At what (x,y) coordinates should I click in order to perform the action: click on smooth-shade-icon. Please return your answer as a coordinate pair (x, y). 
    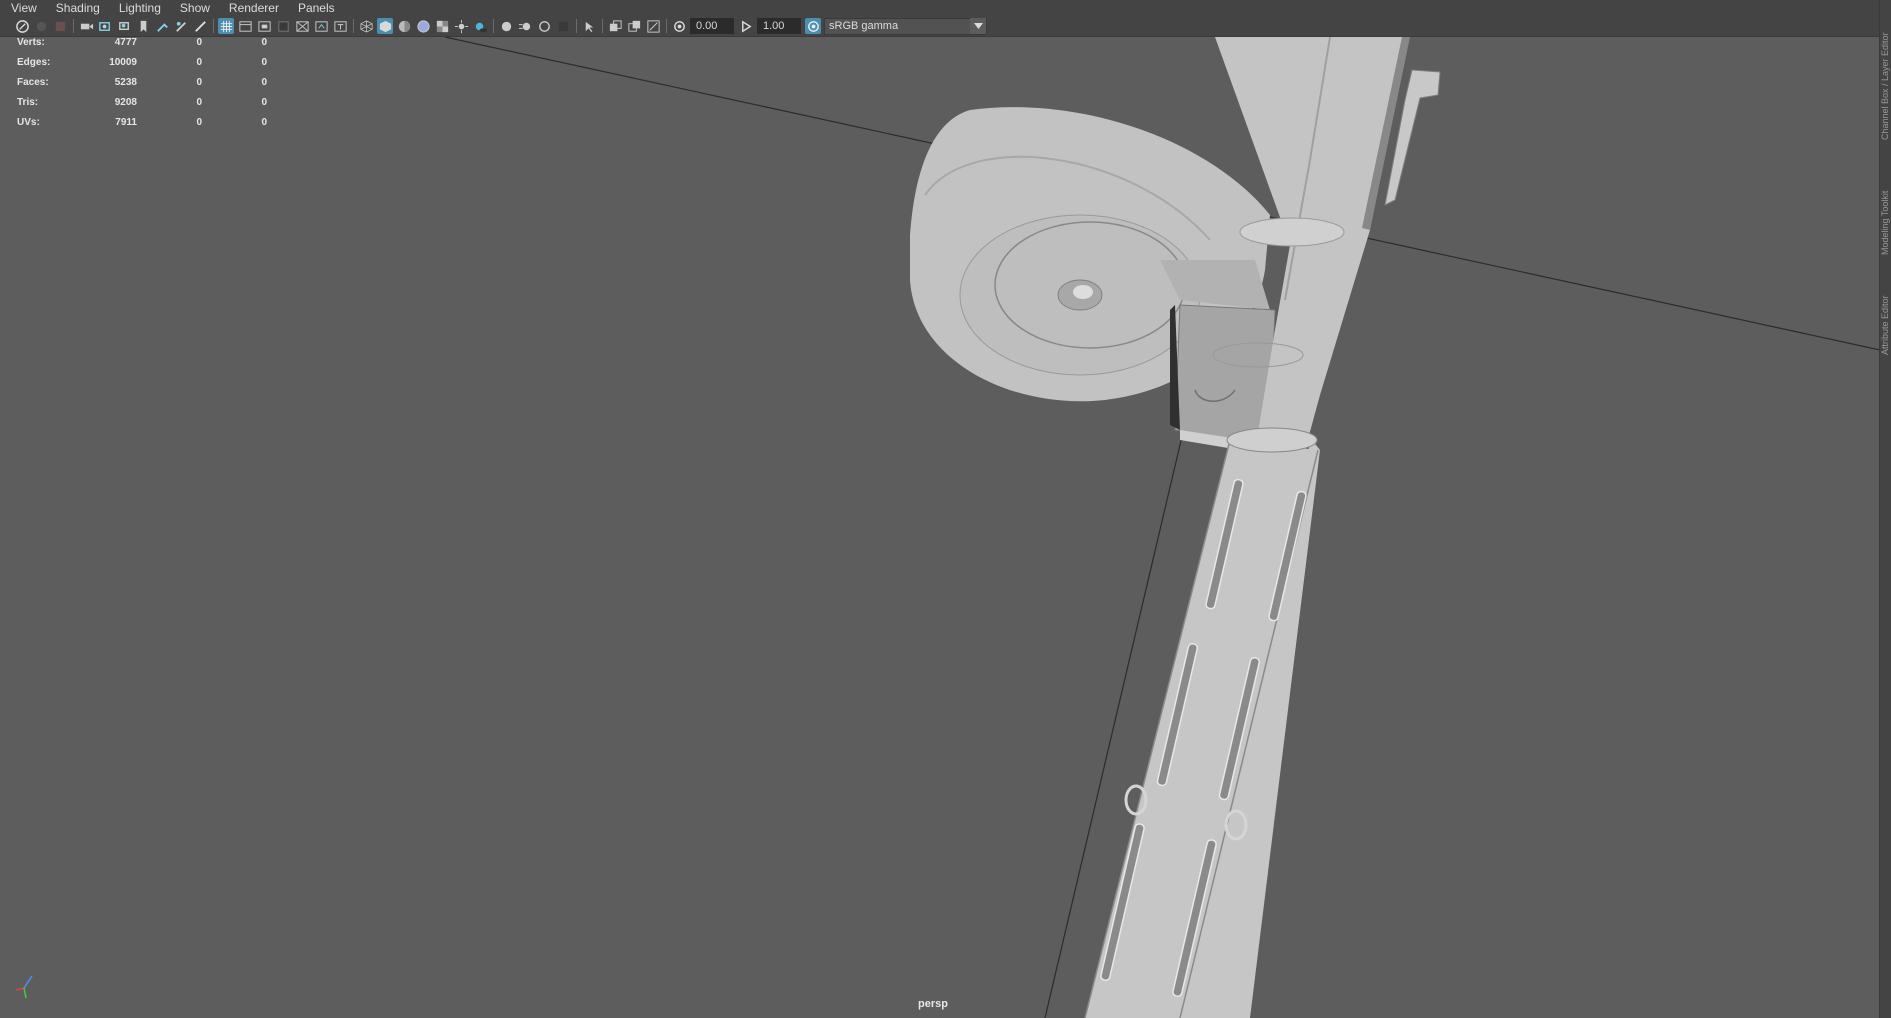
    Looking at the image, I should click on (385, 26).